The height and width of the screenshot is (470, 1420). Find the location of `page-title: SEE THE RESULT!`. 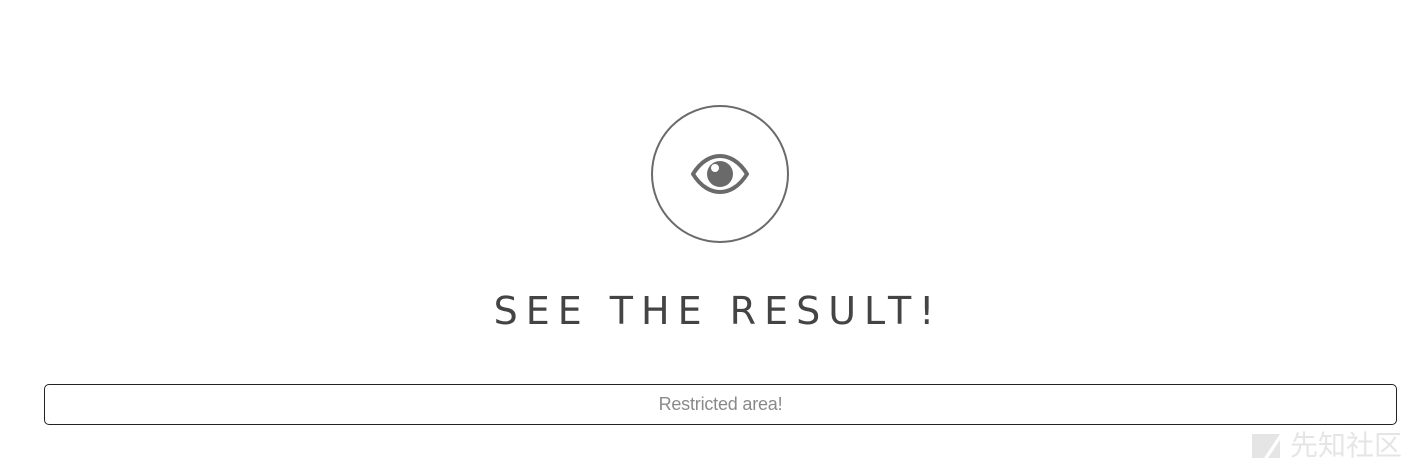

page-title: SEE THE RESULT! is located at coordinates (718, 311).